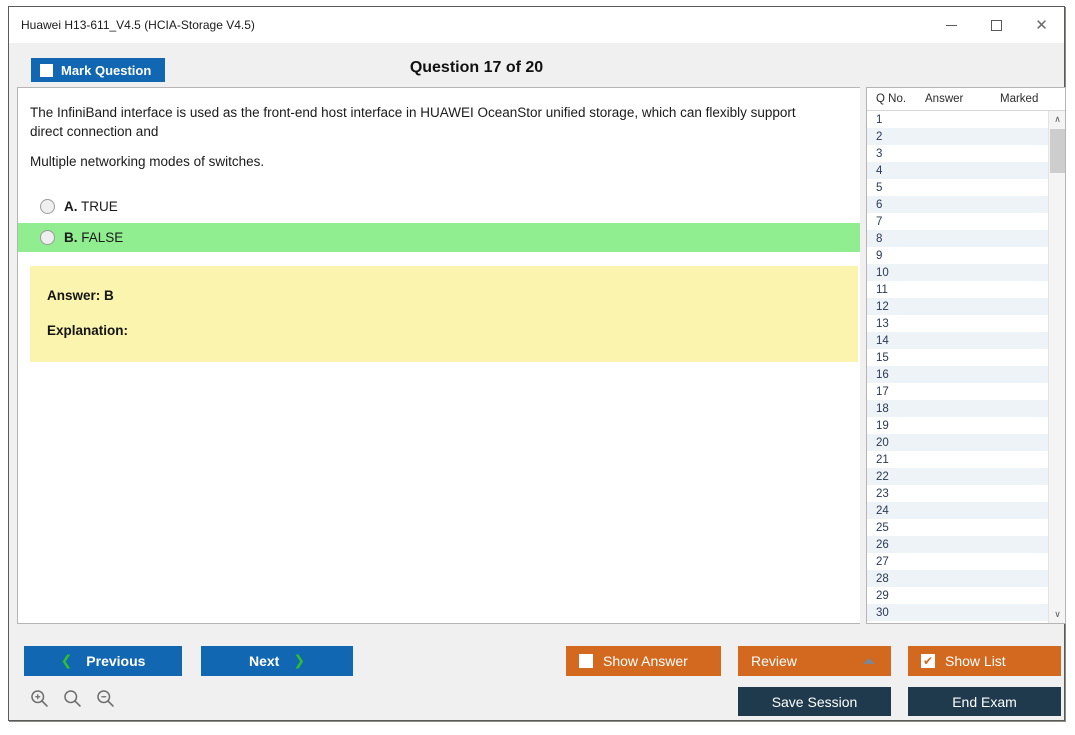 This screenshot has height=735, width=1075. Describe the element at coordinates (879, 136) in the screenshot. I see `question-number-cell: 2` at that location.